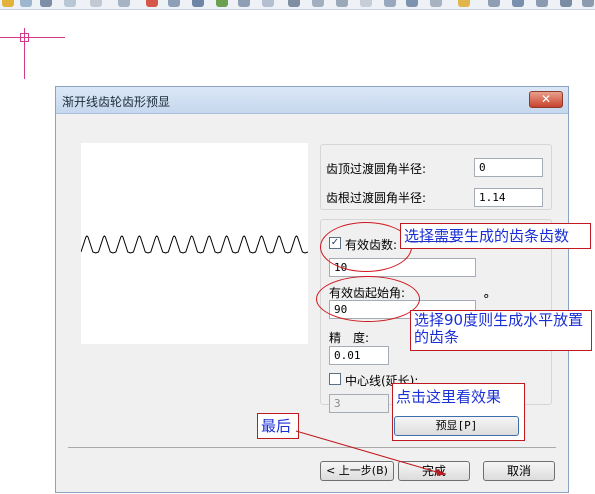 This screenshot has width=595, height=494. Describe the element at coordinates (441, 472) in the screenshot. I see `annotation-arrow-head` at that location.